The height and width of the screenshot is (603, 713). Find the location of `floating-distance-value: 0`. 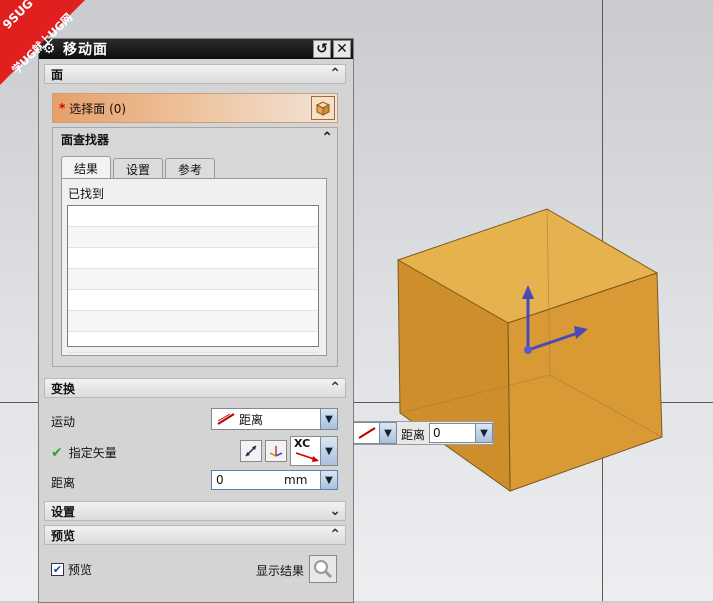

floating-distance-value: 0 is located at coordinates (437, 433).